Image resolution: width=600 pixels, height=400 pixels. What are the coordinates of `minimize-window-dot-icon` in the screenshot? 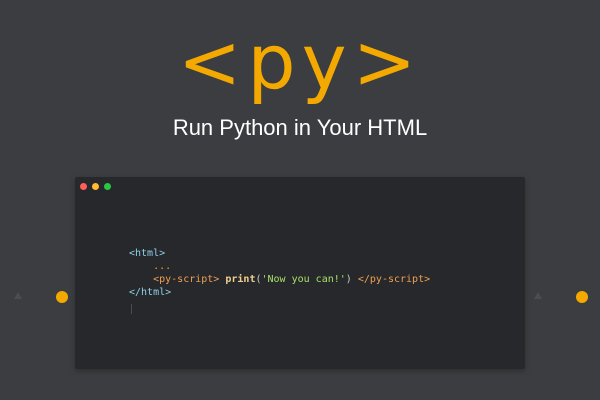 It's located at (95, 186).